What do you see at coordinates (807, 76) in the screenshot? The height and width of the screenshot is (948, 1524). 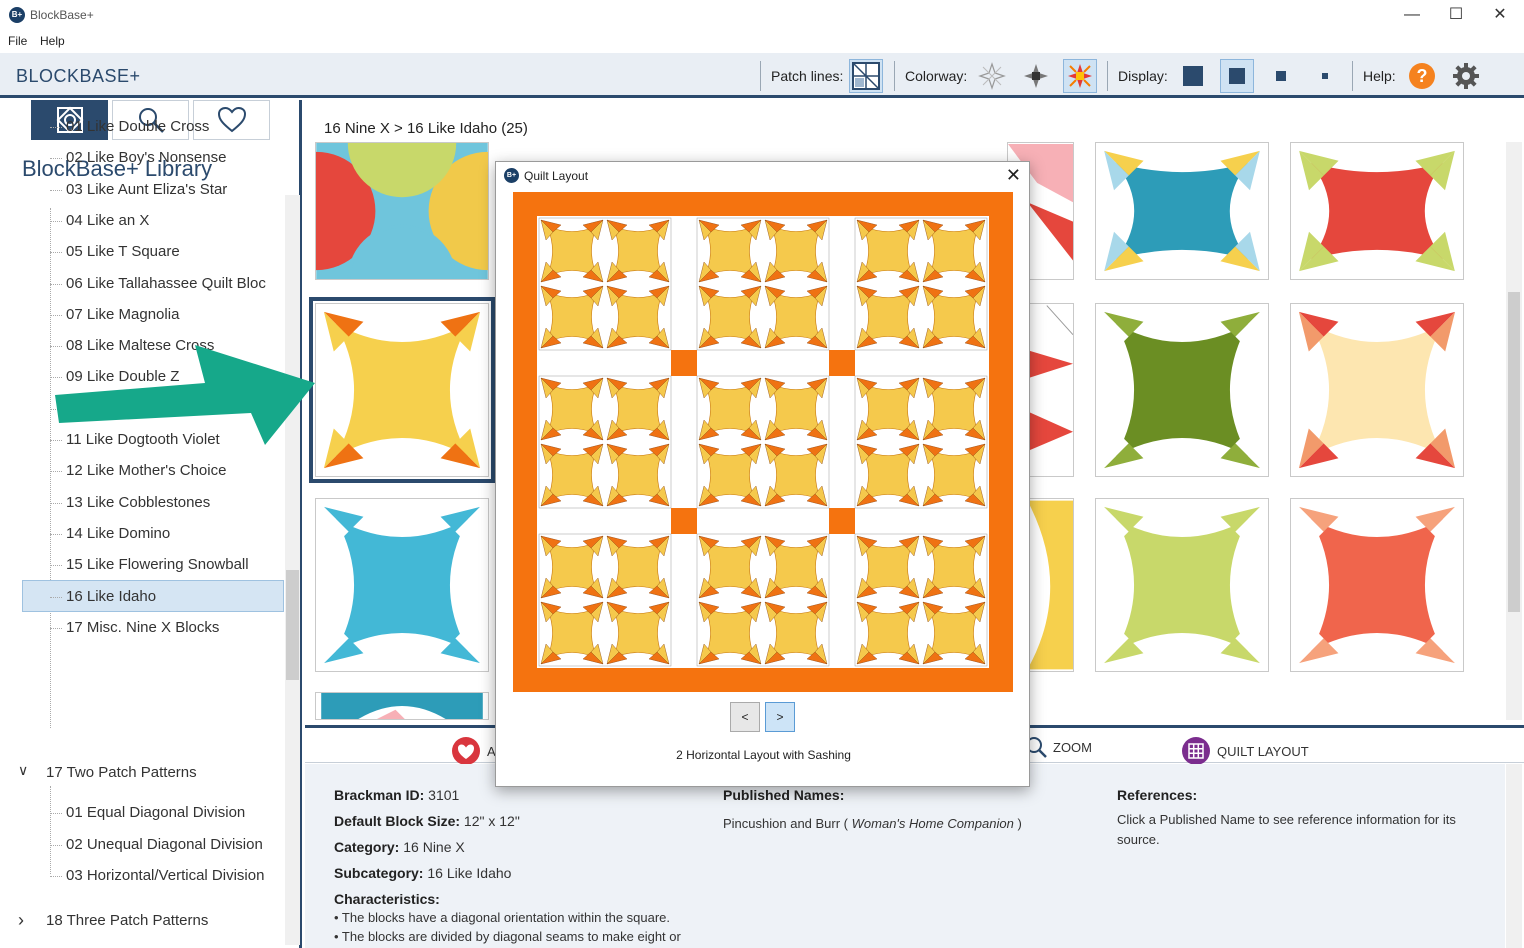 I see `patch-lines-label: Patch lines:` at bounding box center [807, 76].